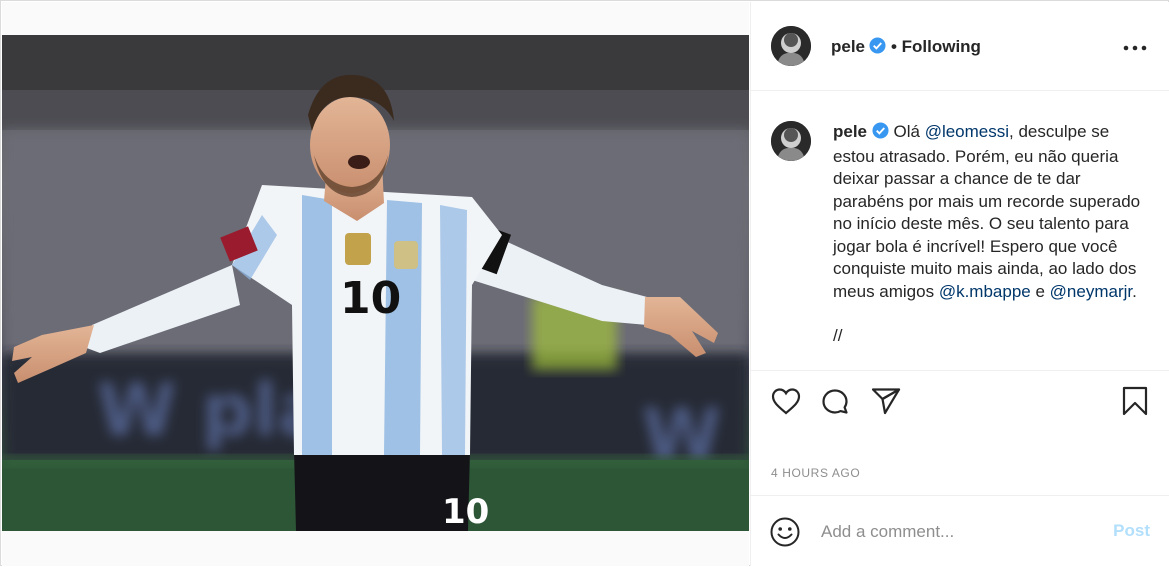  I want to click on heart-icon, so click(786, 403).